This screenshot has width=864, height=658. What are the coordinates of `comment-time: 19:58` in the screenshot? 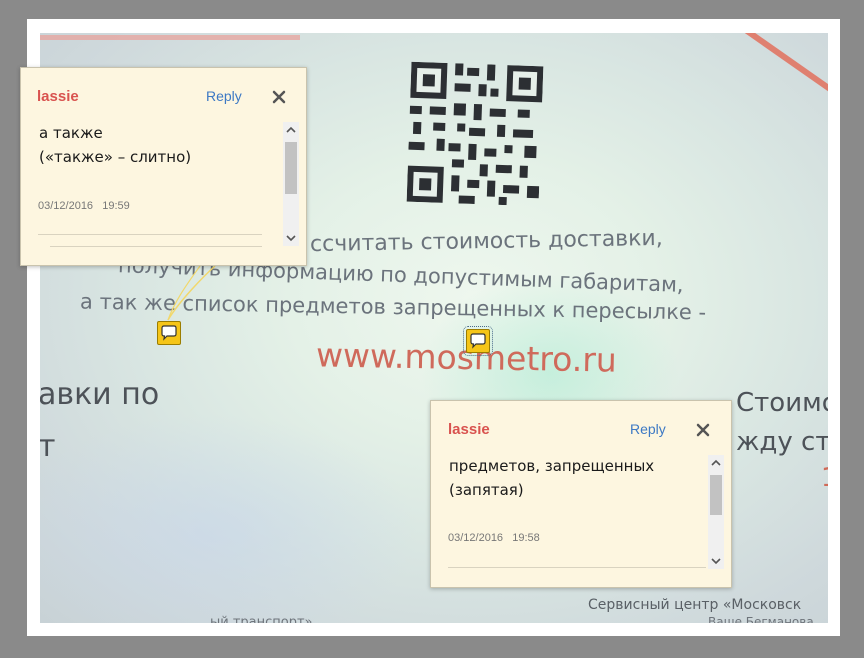 It's located at (526, 538).